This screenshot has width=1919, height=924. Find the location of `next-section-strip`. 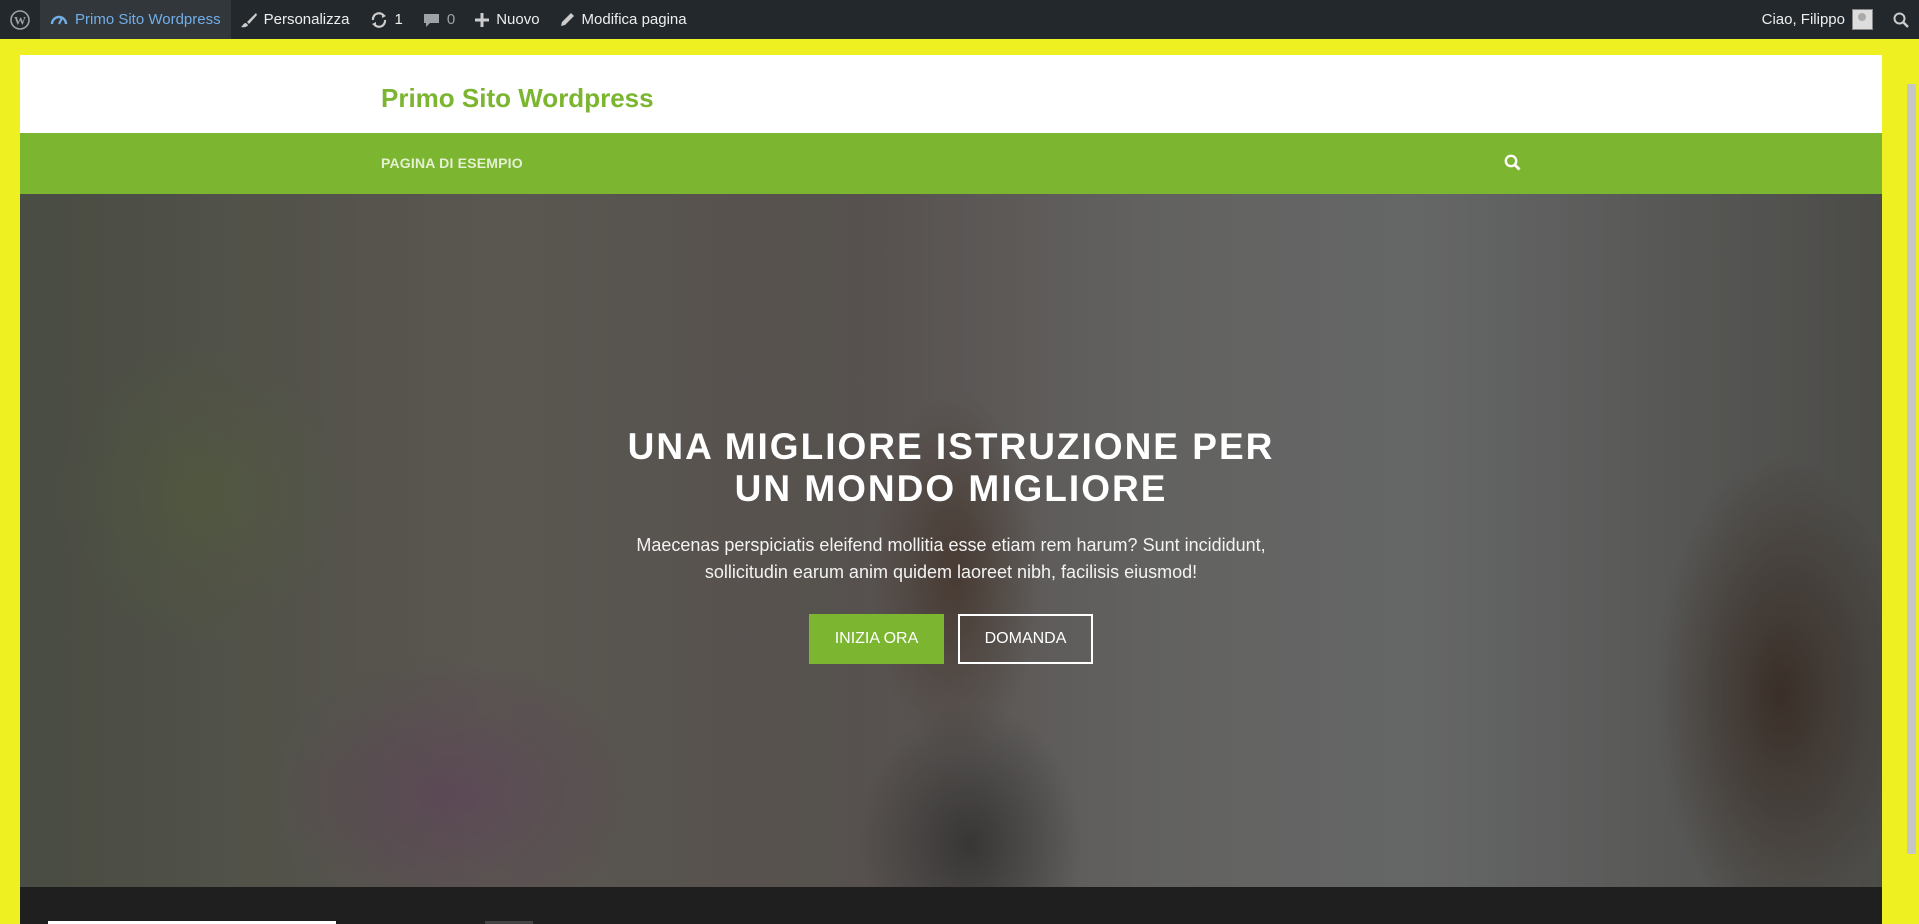

next-section-strip is located at coordinates (951, 905).